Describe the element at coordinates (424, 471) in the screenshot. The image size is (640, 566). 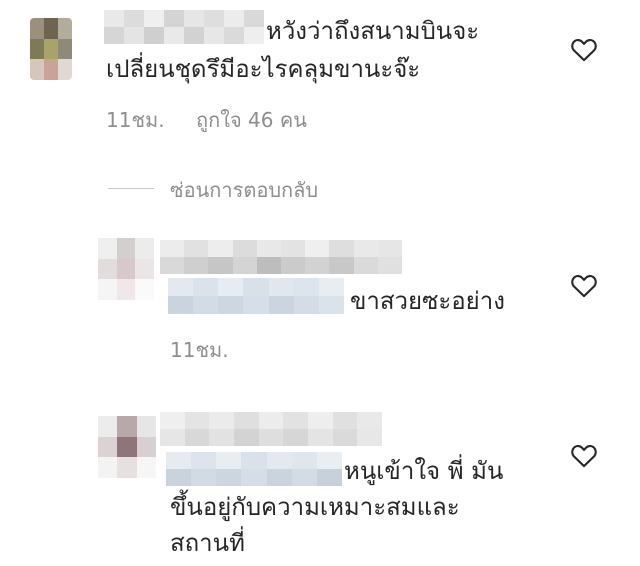
I see `comment-text: หนูเข้าใจ พี่ มัน` at that location.